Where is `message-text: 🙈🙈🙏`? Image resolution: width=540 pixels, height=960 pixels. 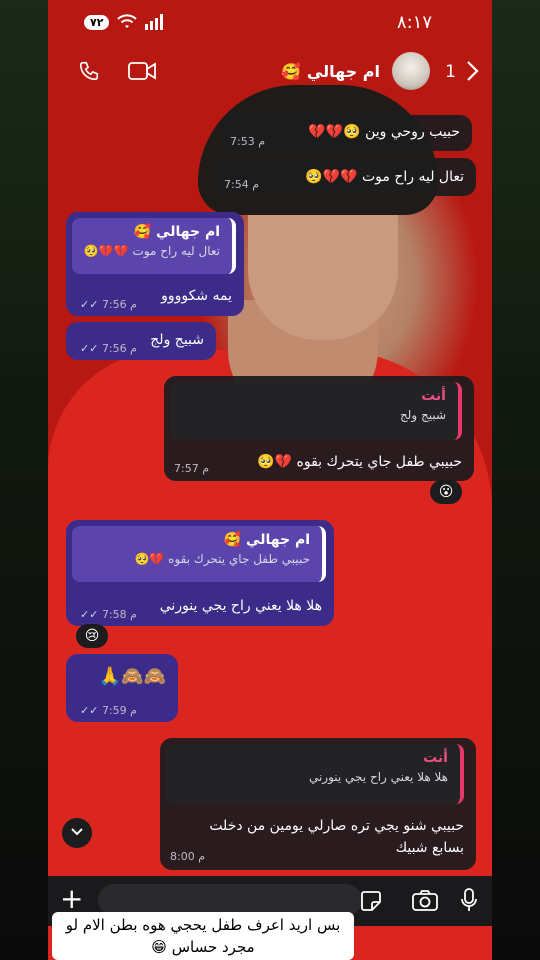
message-text: 🙈🙈🙏 is located at coordinates (132, 676).